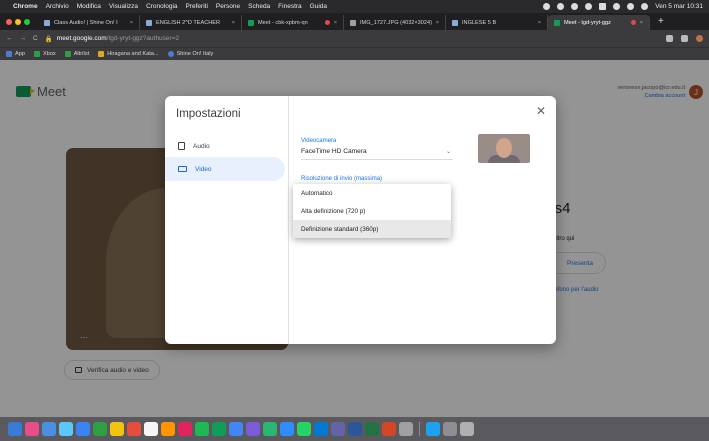 This screenshot has width=709, height=441. I want to click on reminders-icon, so click(151, 429).